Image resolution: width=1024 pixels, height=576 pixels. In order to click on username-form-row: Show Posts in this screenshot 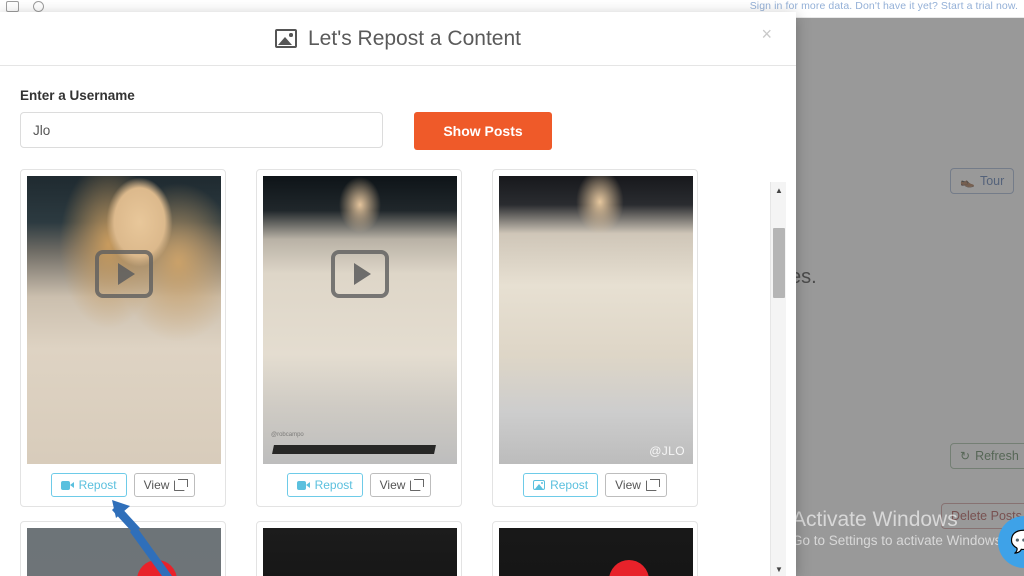, I will do `click(398, 131)`.